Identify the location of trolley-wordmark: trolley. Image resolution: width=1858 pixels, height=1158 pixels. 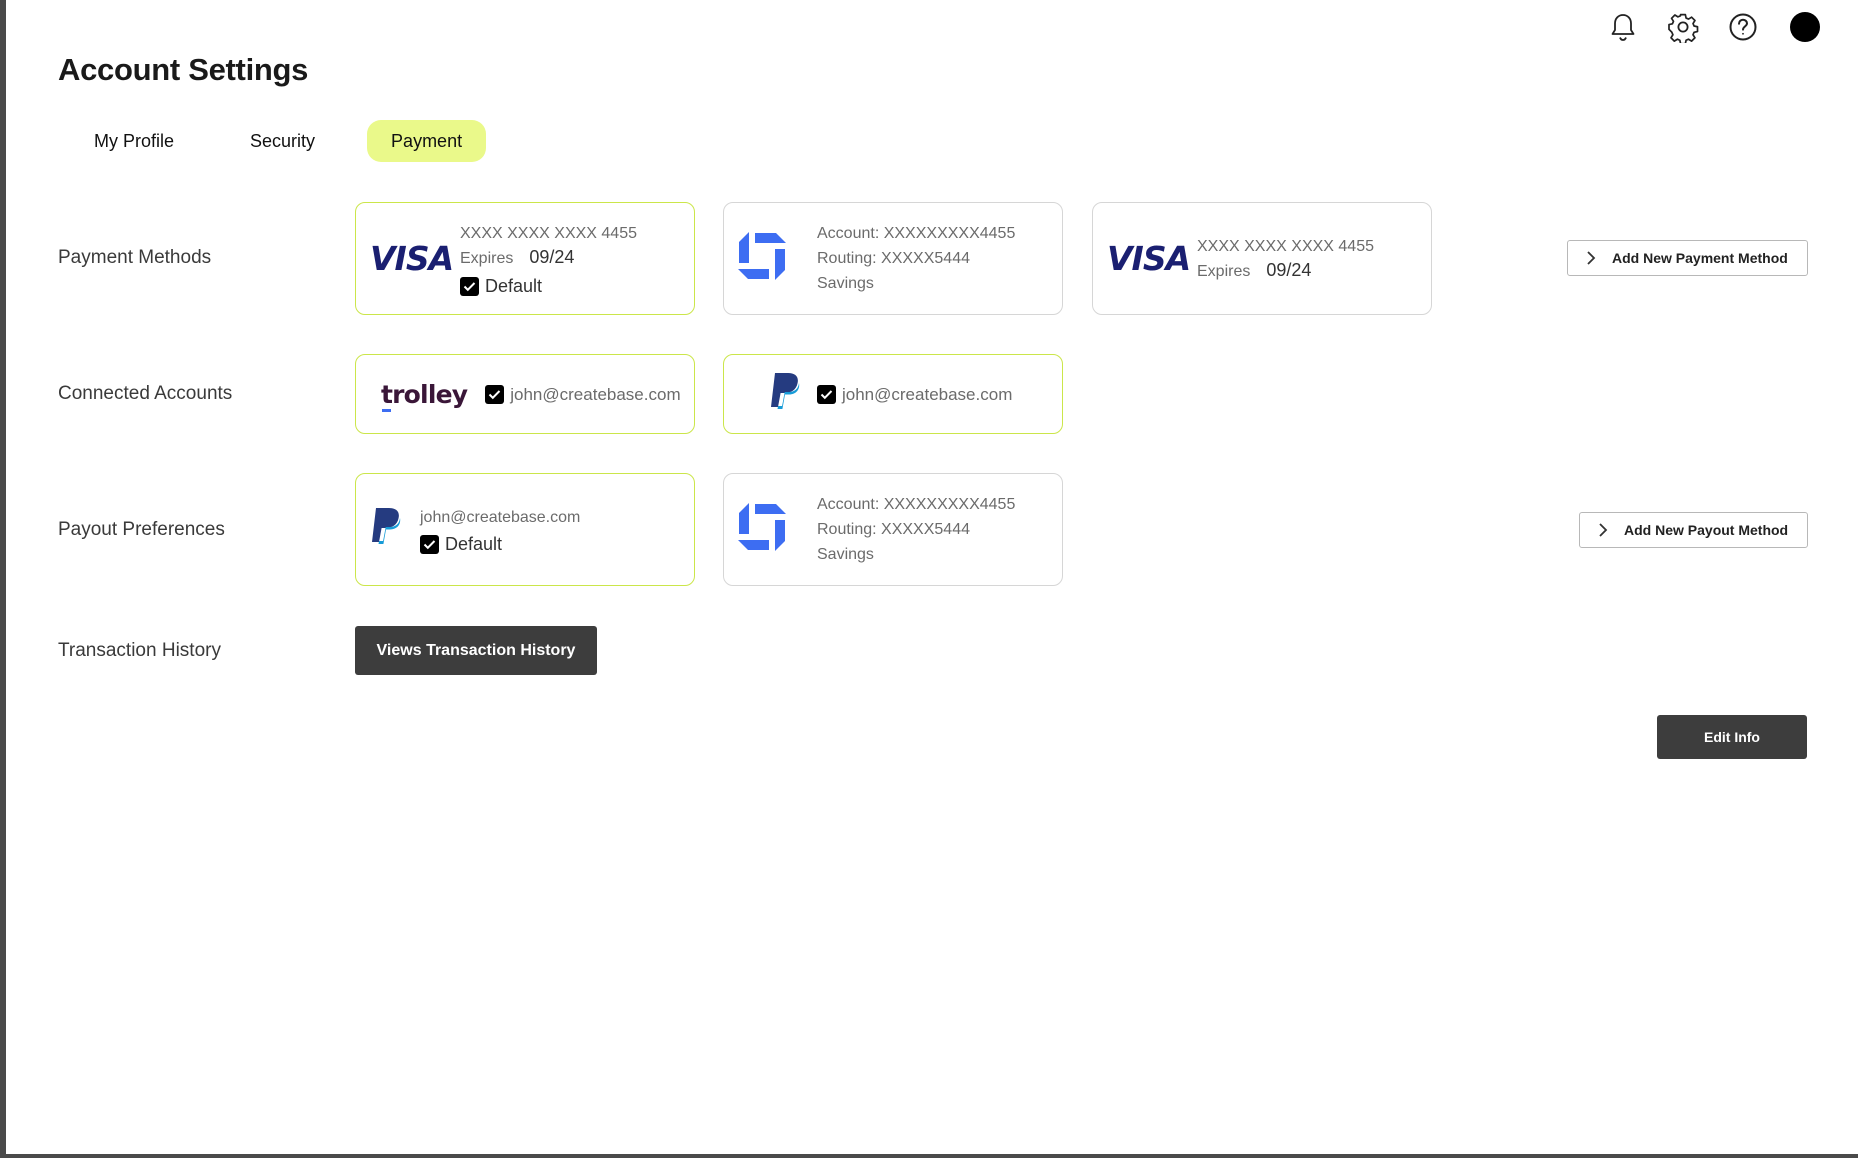
(424, 394).